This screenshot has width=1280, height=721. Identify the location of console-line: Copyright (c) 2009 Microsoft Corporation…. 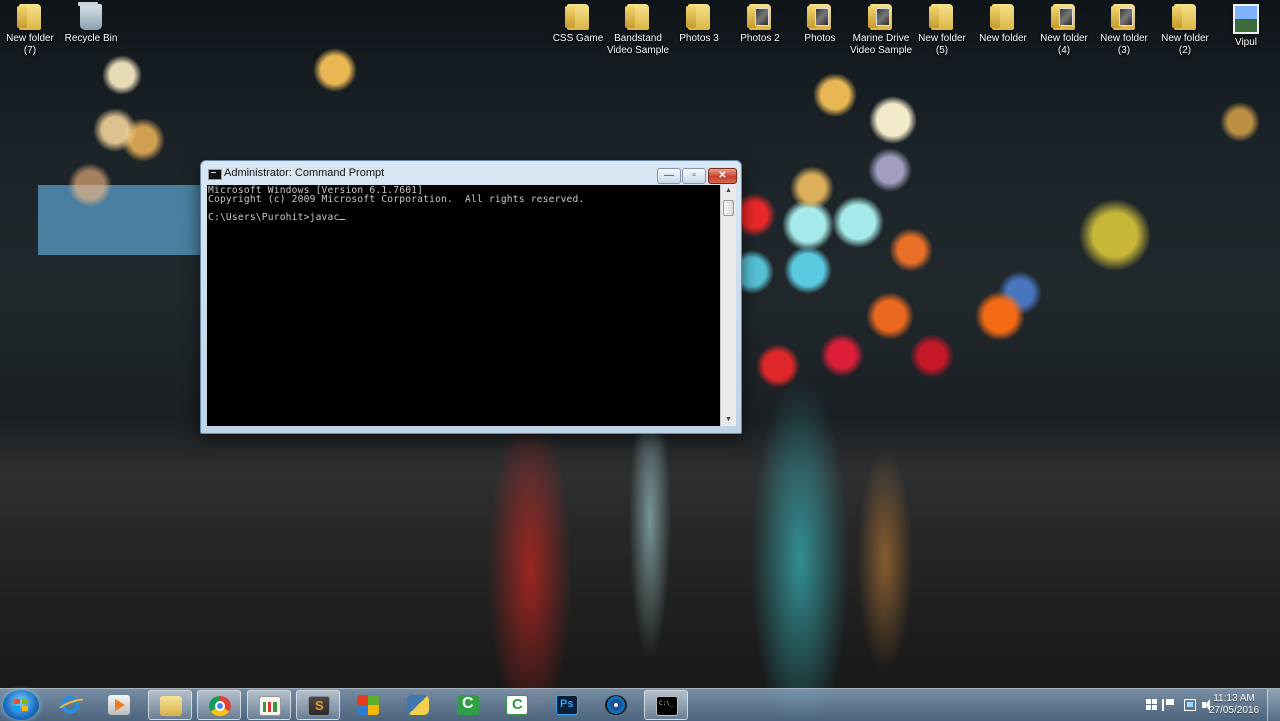
(396, 199).